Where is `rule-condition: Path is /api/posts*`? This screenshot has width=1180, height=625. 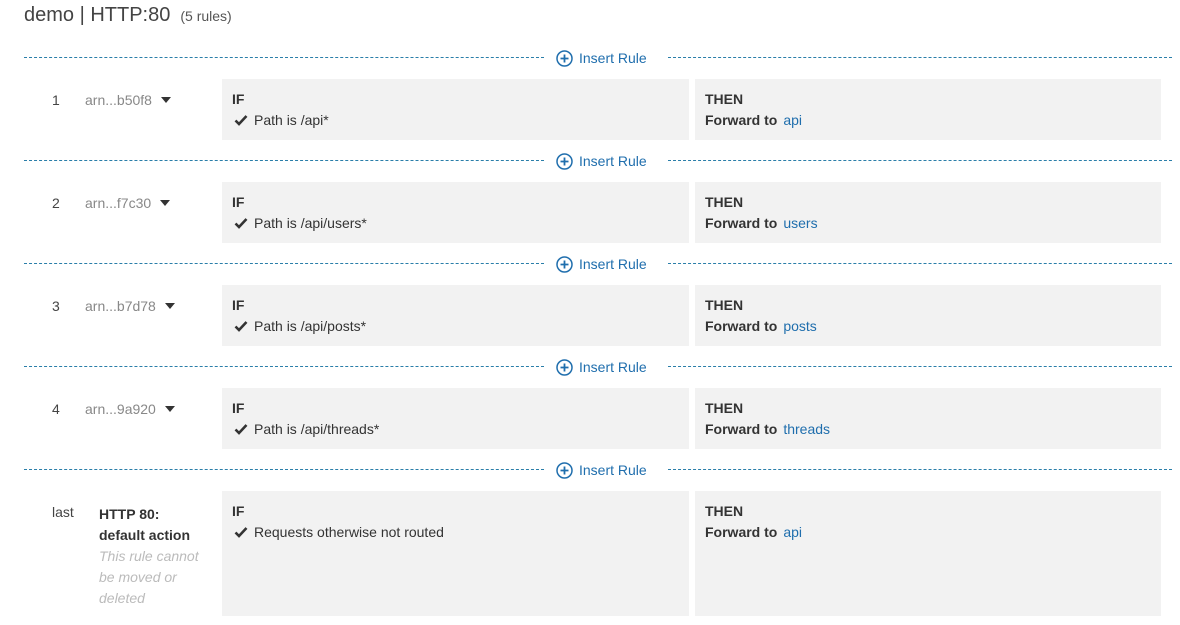
rule-condition: Path is /api/posts* is located at coordinates (300, 326).